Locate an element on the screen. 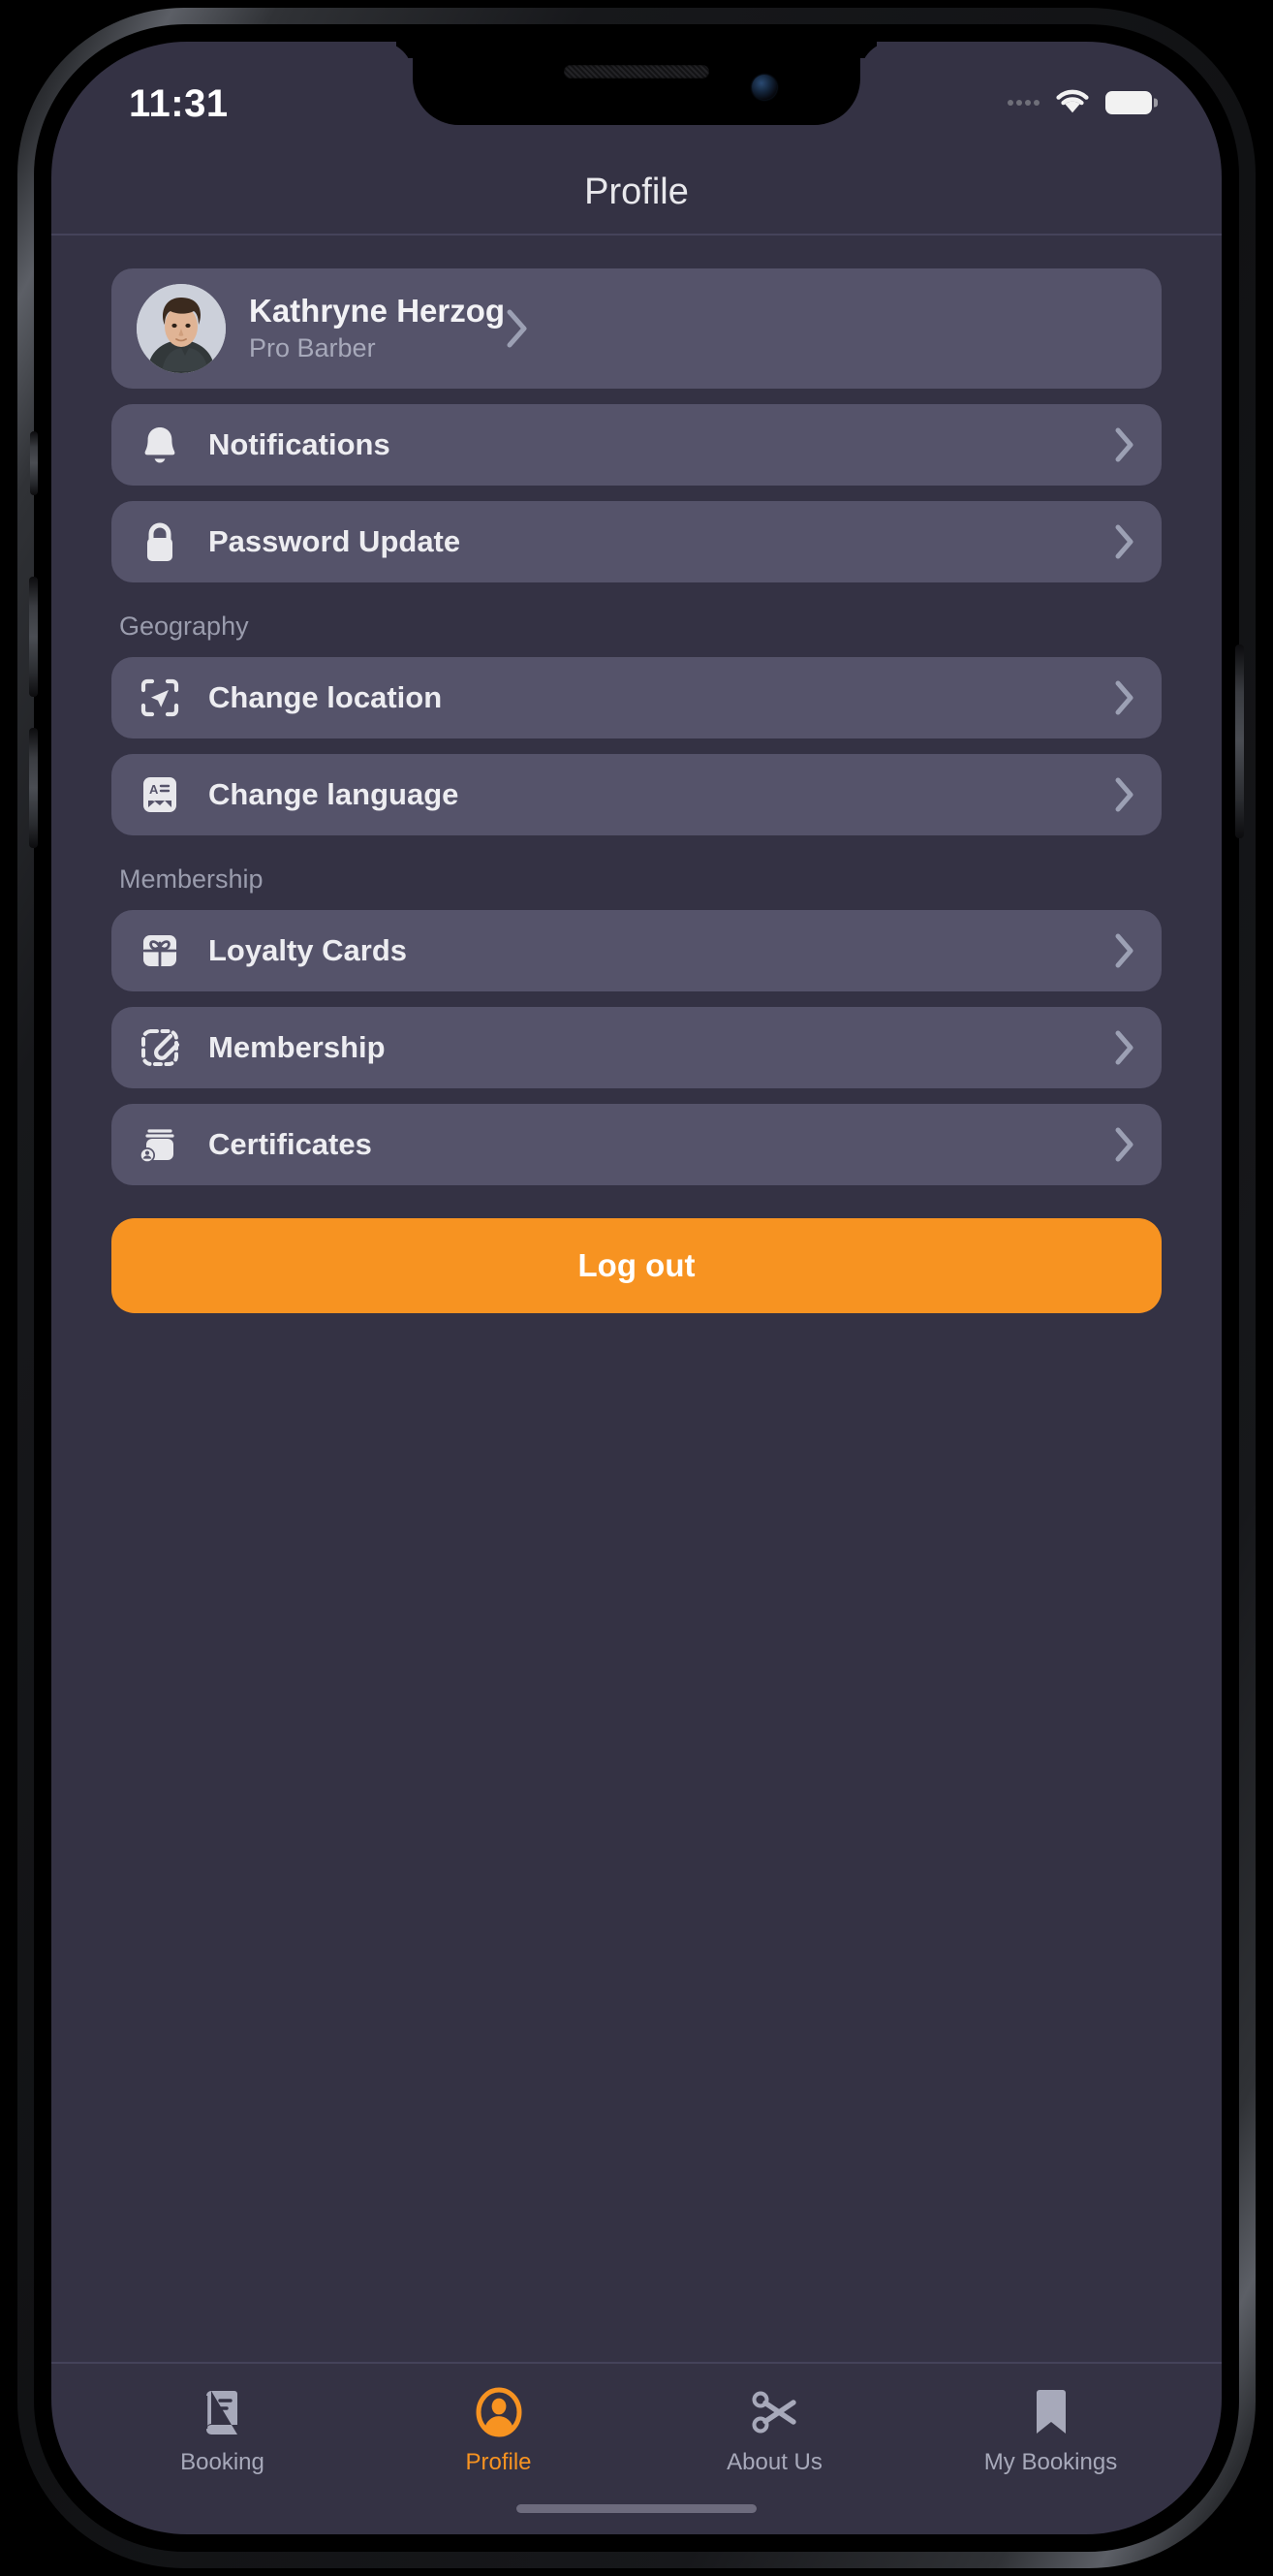 This screenshot has width=1273, height=2576. tab-my-bookings: My Bookings is located at coordinates (1051, 2431).